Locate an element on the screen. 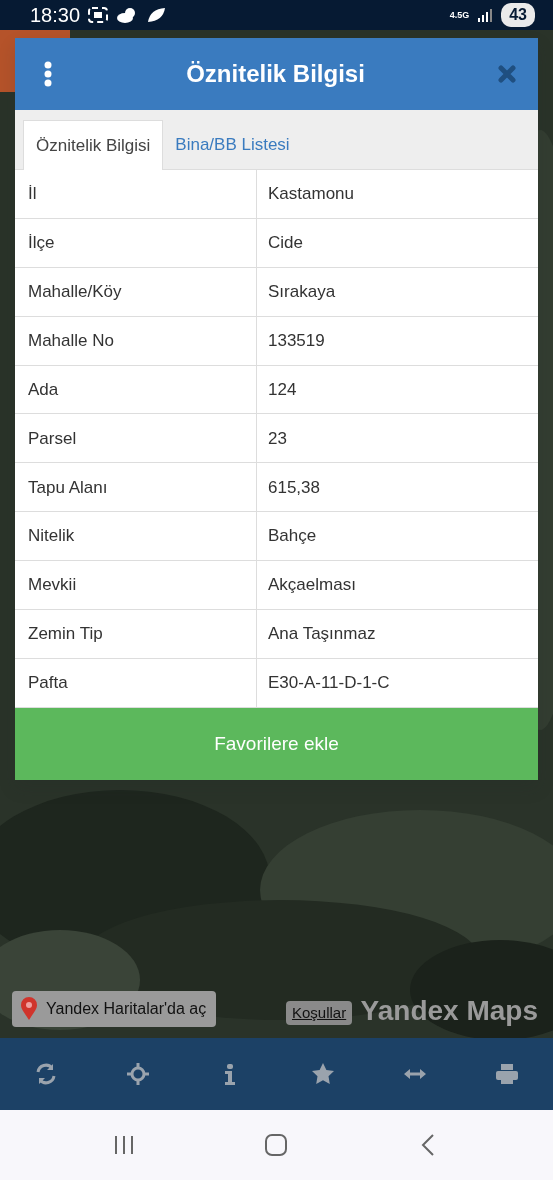 The image size is (553, 1180). tab: Öznitelik Bilgisi is located at coordinates (93, 145).